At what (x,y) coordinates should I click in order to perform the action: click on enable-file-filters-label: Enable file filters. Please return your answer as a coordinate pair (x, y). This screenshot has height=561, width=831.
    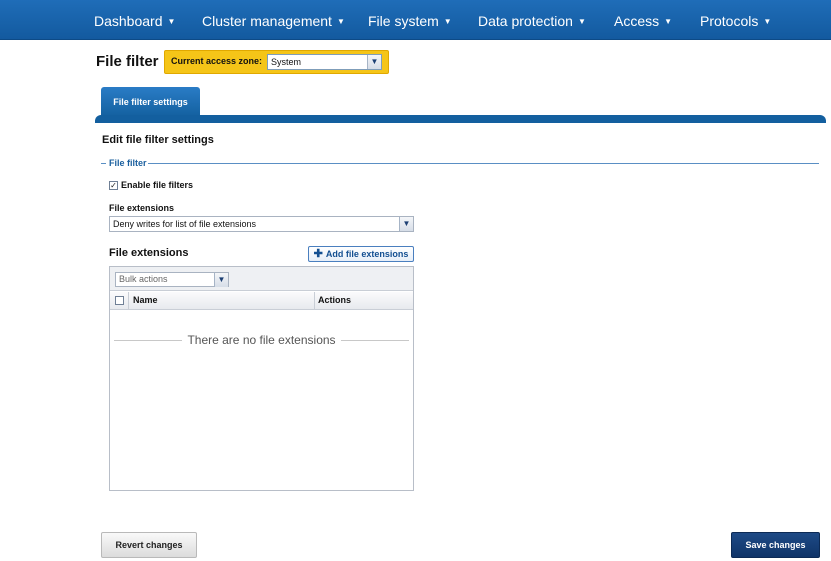
    Looking at the image, I should click on (157, 185).